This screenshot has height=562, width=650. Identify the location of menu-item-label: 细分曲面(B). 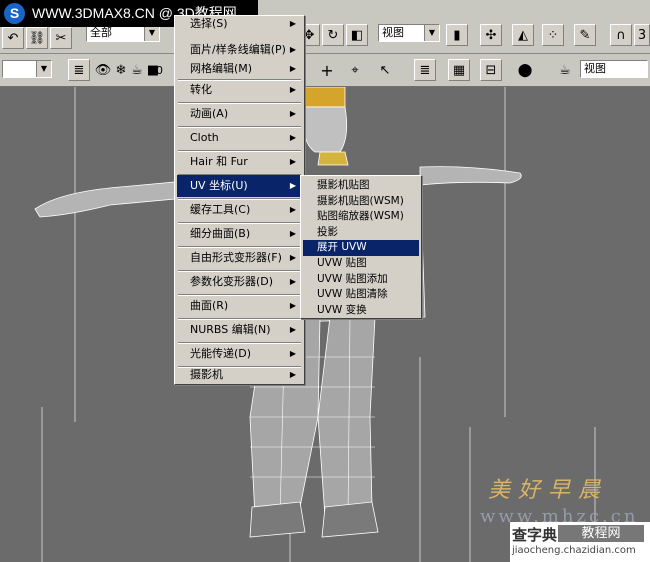
(220, 233).